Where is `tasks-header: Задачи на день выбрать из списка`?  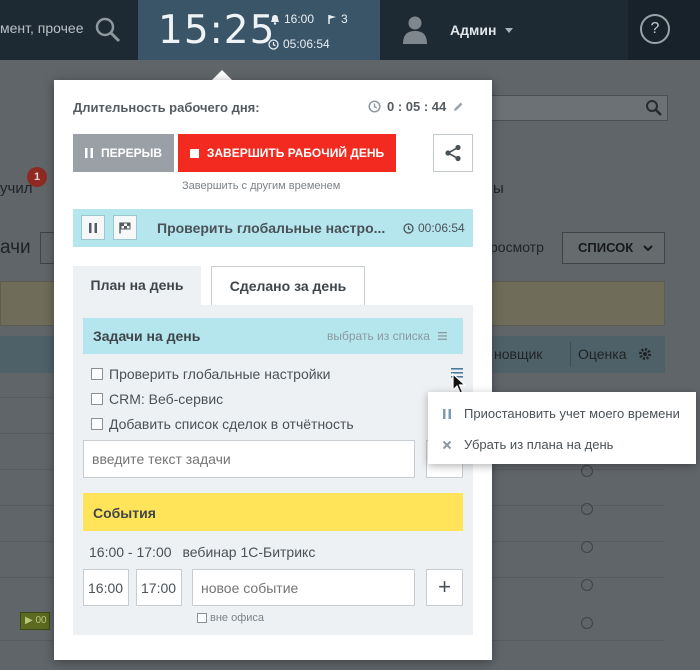
tasks-header: Задачи на день выбрать из списка is located at coordinates (273, 336).